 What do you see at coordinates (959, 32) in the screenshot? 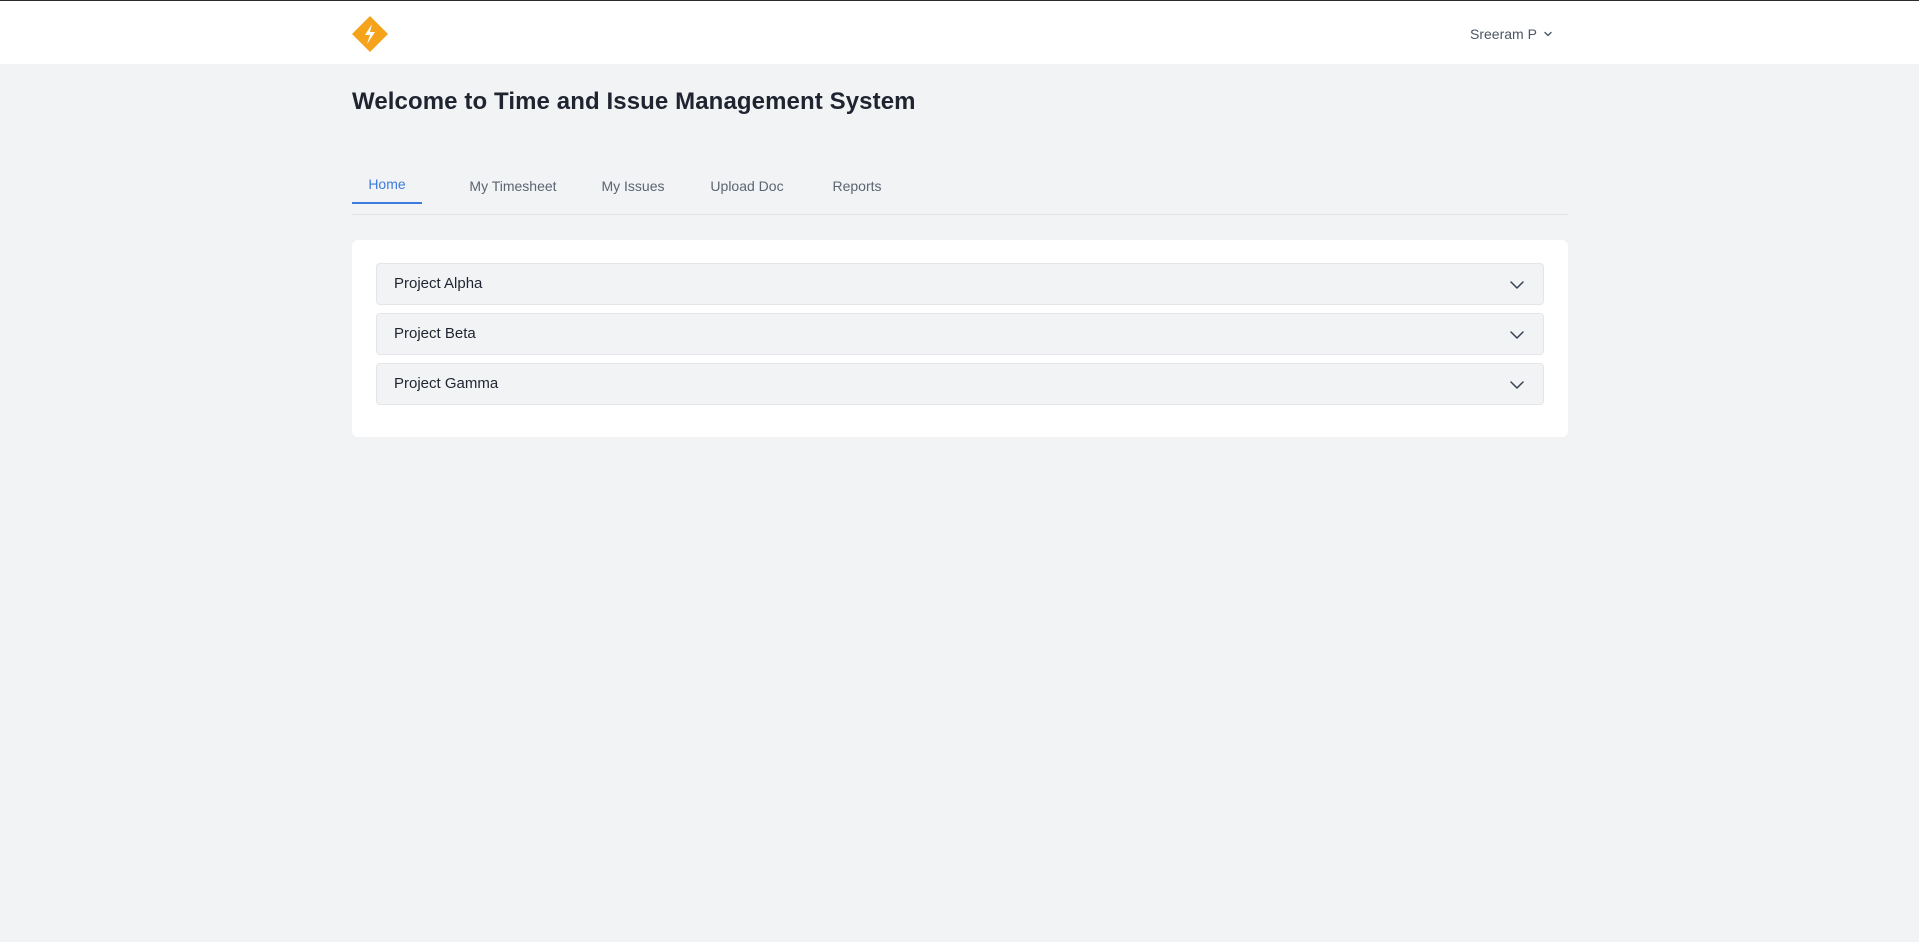
I see `top-navbar: Sreeram P` at bounding box center [959, 32].